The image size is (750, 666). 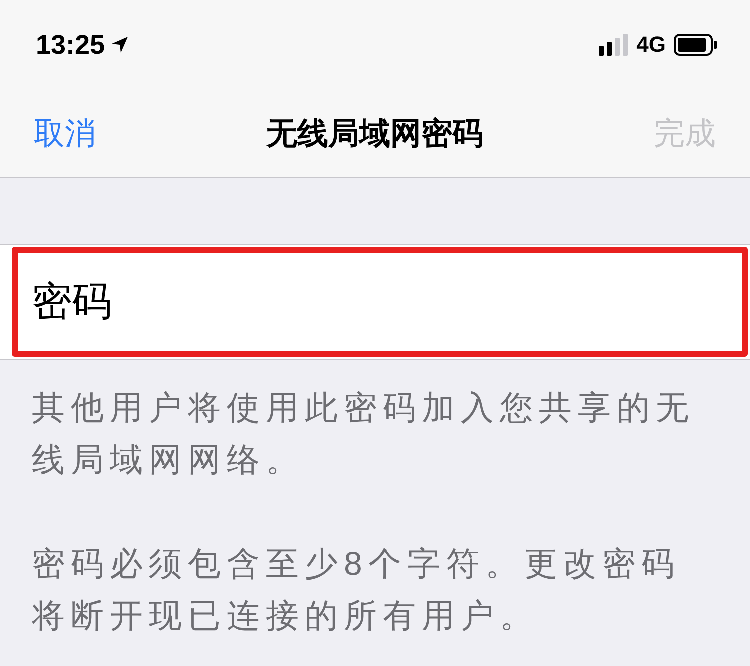 I want to click on network-label: 4G, so click(x=651, y=45).